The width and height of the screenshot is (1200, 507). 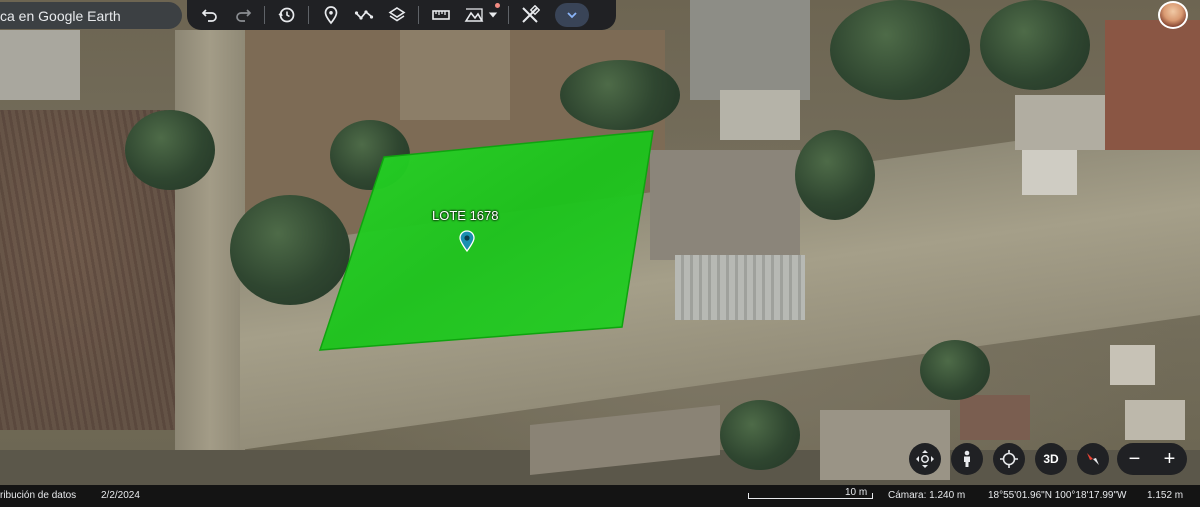 What do you see at coordinates (60, 15) in the screenshot?
I see `search-text: ca en Google Earth` at bounding box center [60, 15].